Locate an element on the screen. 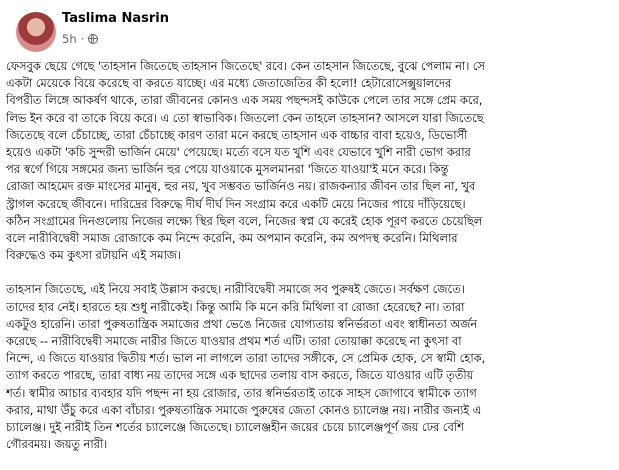 The height and width of the screenshot is (470, 619). post-meta: 5h · is located at coordinates (80, 39).